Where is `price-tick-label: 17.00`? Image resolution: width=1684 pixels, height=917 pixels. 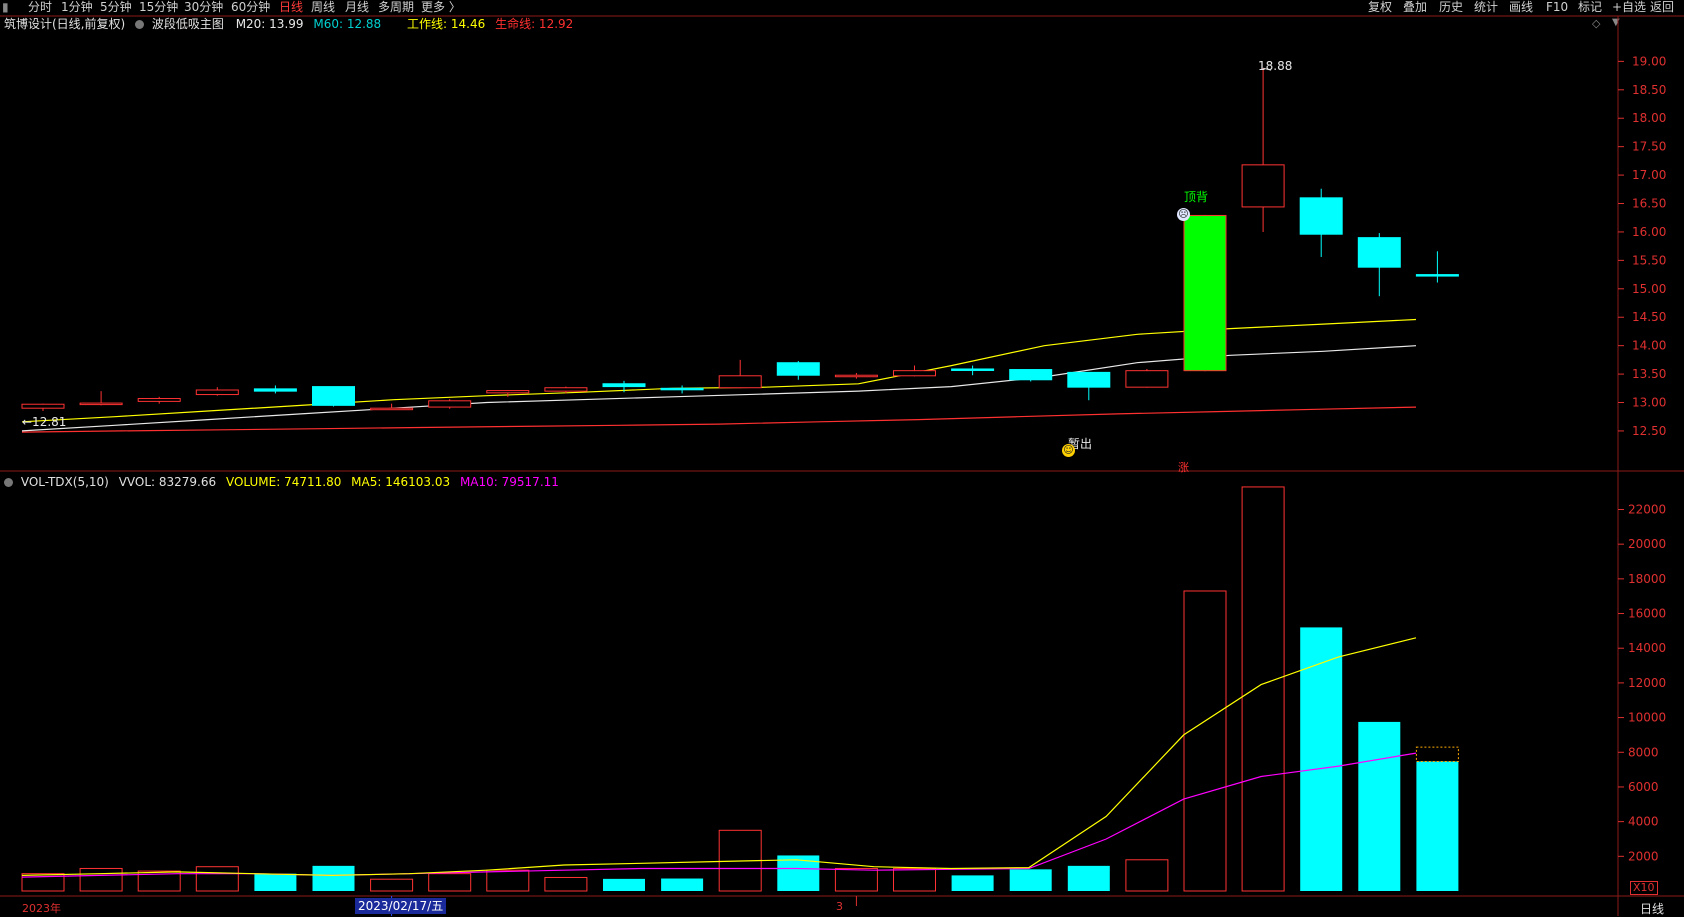
price-tick-label: 17.00 is located at coordinates (1649, 175).